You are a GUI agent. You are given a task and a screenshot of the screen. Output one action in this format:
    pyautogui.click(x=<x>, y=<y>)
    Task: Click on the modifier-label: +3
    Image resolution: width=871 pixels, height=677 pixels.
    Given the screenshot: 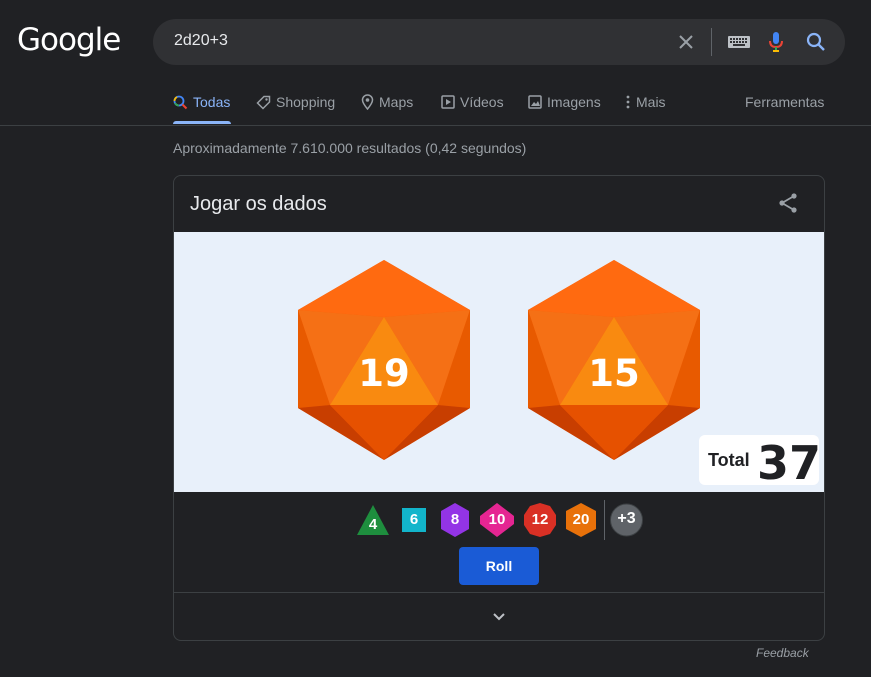 What is the action you would take?
    pyautogui.click(x=626, y=518)
    